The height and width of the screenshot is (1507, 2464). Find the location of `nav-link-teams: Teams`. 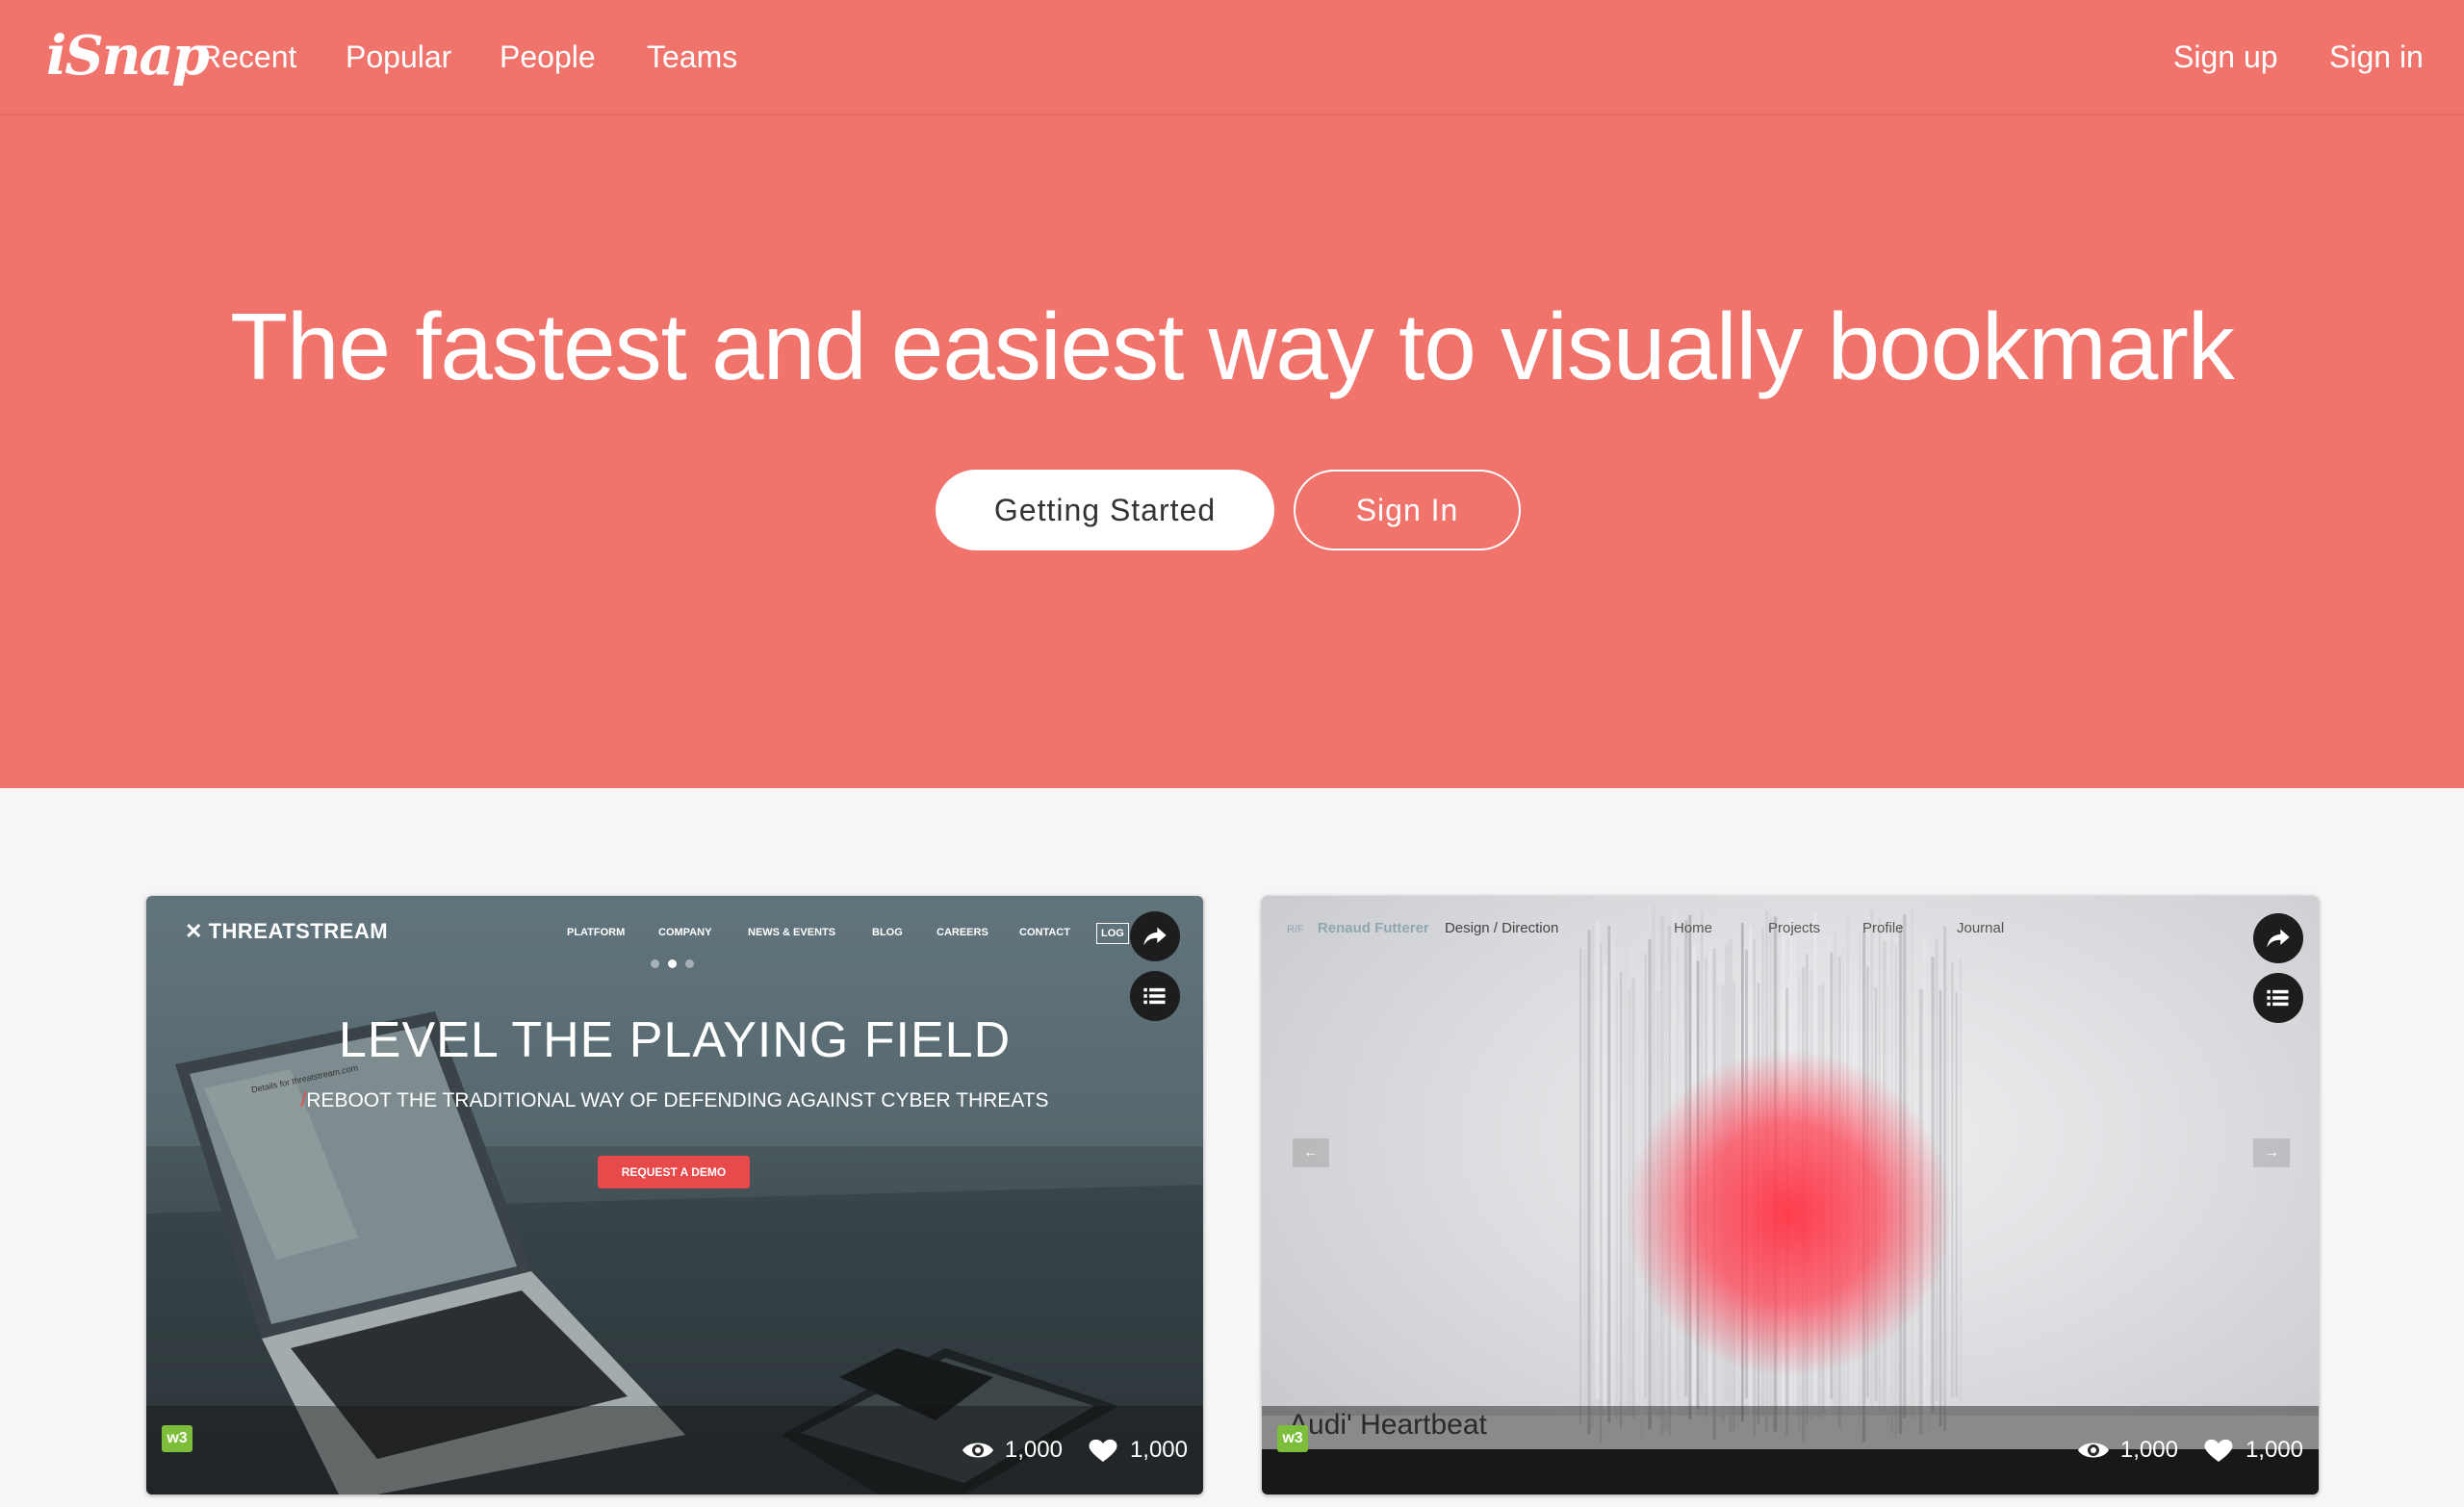

nav-link-teams: Teams is located at coordinates (692, 57).